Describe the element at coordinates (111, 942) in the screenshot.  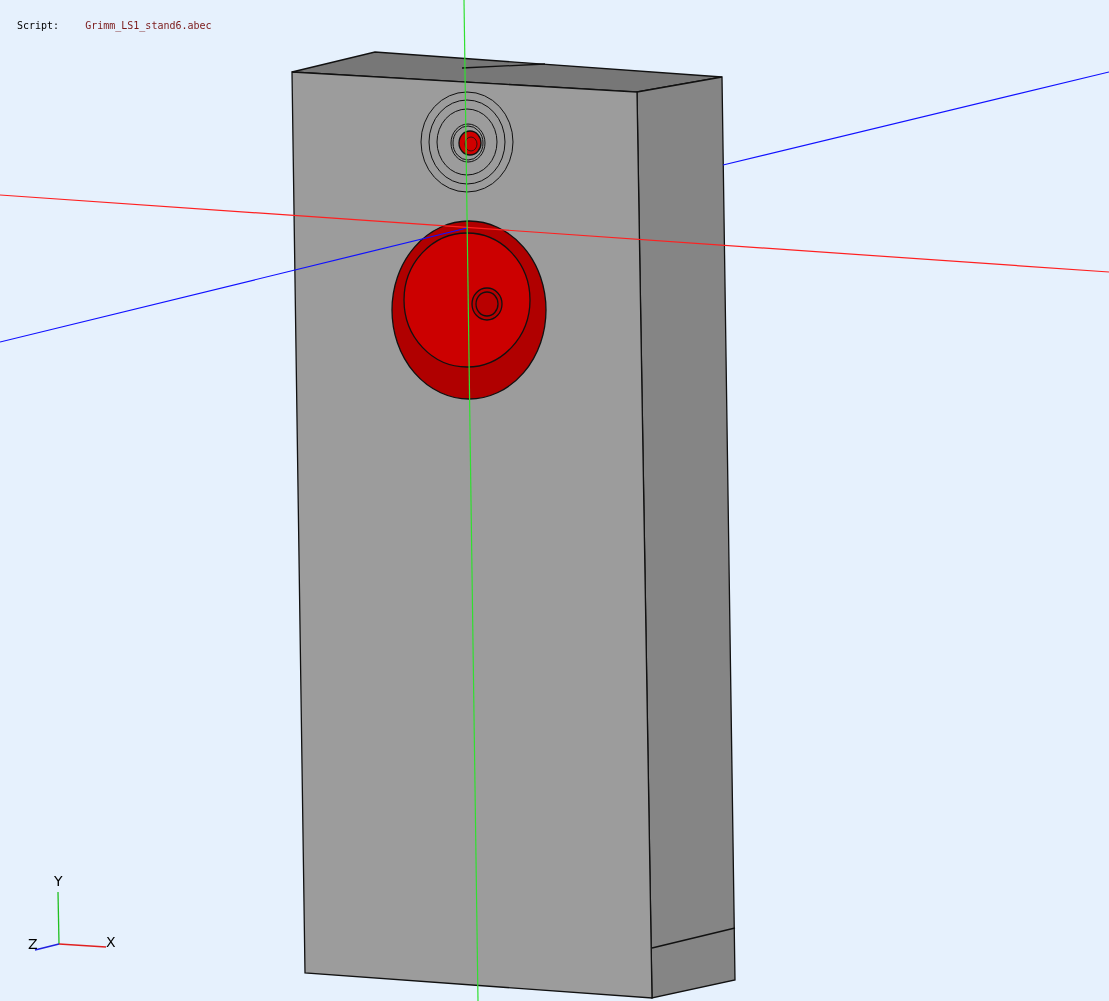
I see `x-axis-label: X` at that location.